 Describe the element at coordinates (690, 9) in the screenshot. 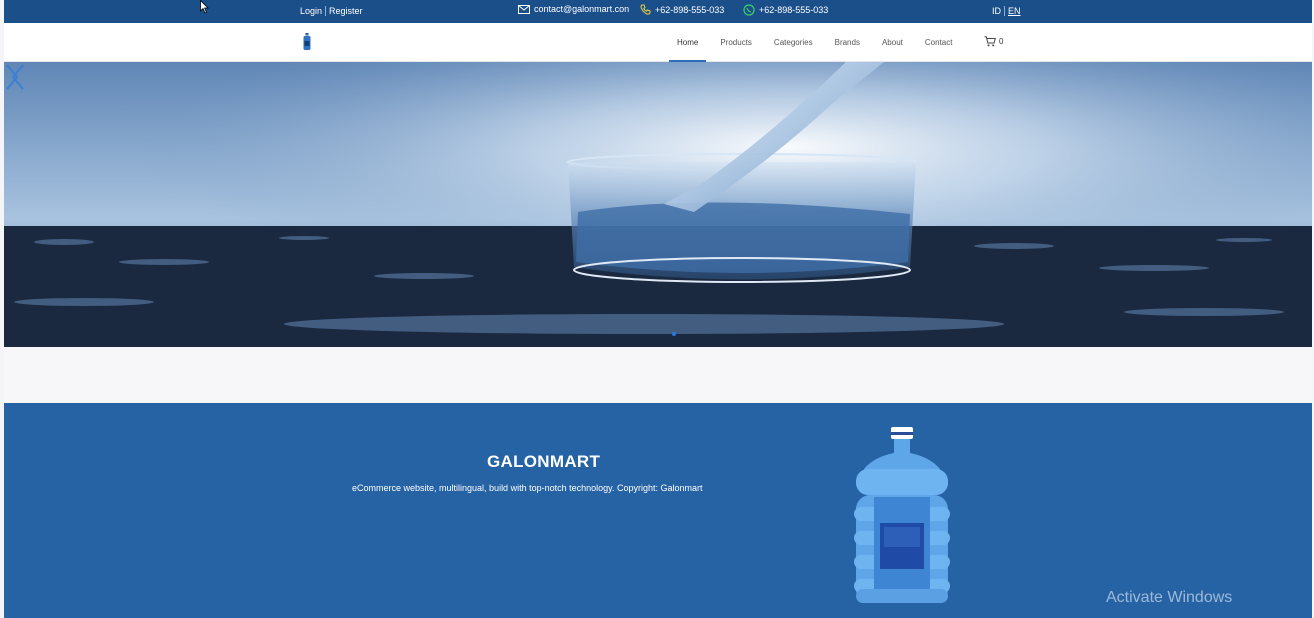

I see `phone-text: +62-898-555-033` at that location.